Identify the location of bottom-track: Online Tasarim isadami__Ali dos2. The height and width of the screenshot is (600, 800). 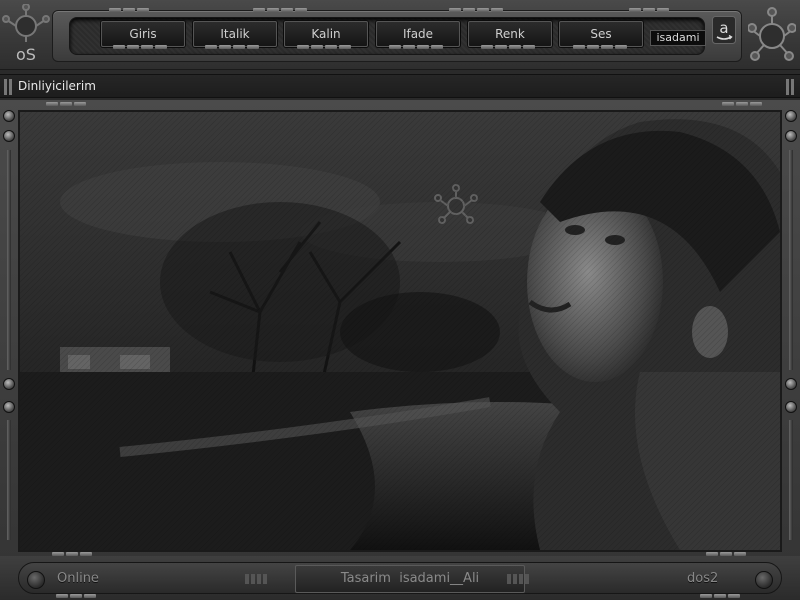
(400, 578).